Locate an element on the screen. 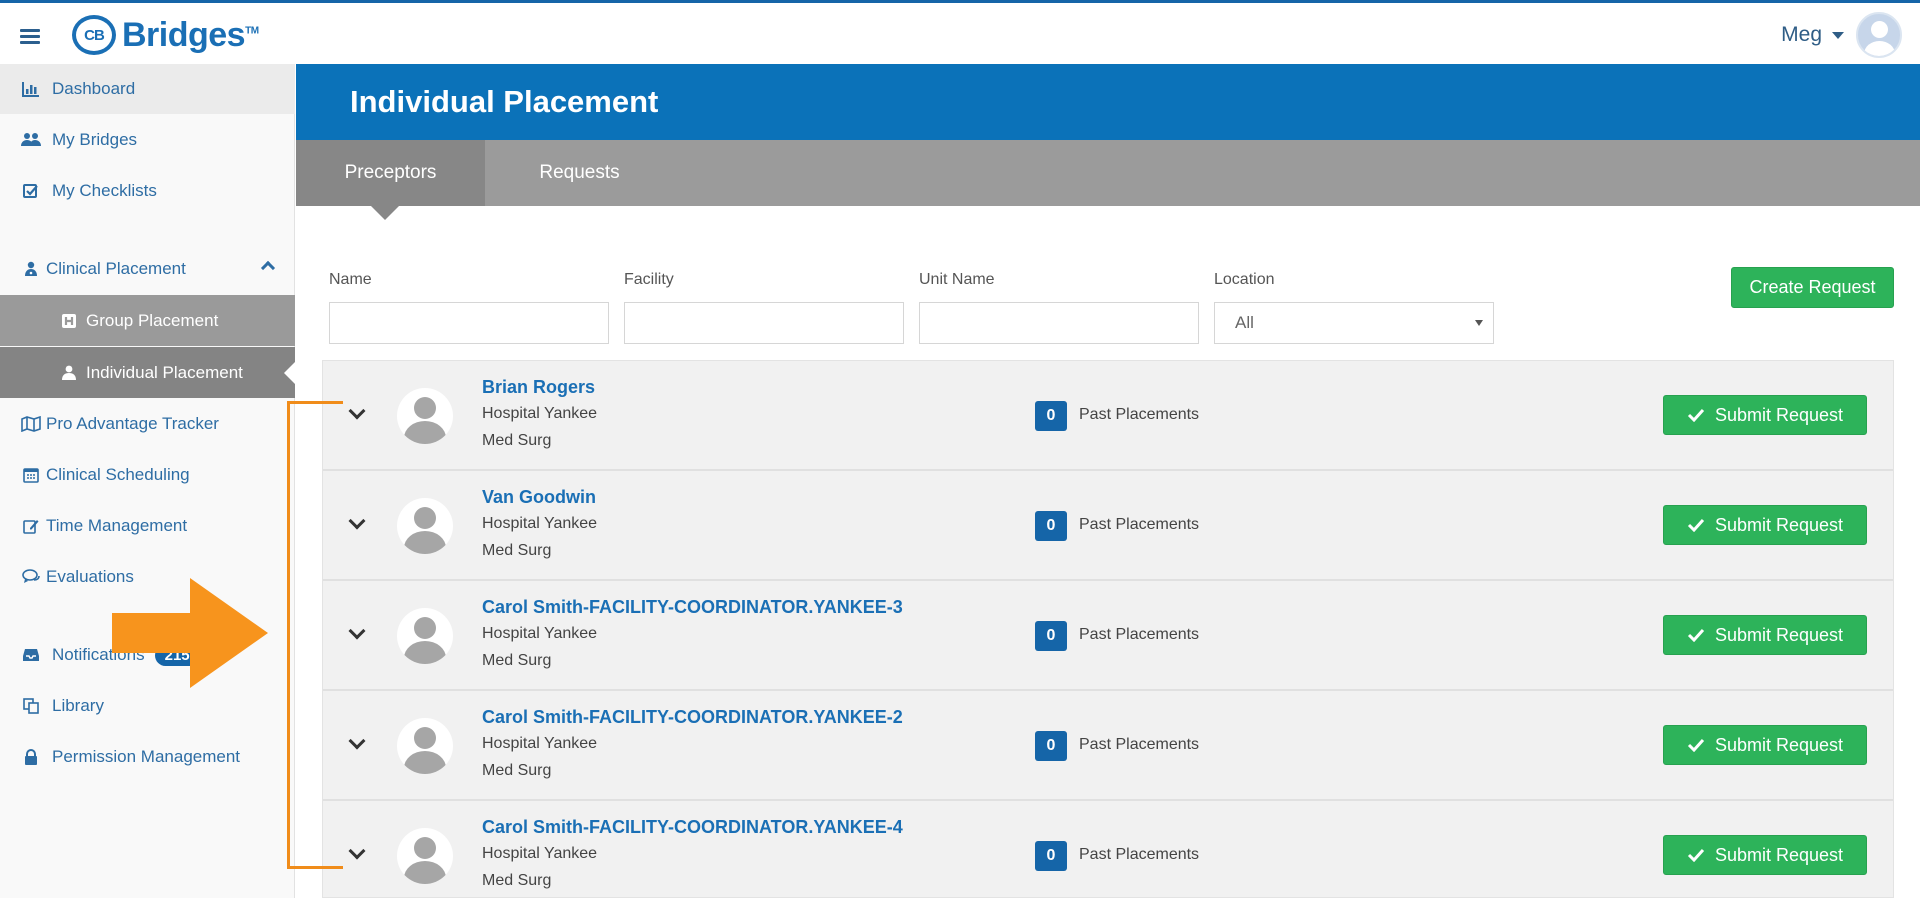 This screenshot has width=1920, height=898. sidebar-item-label: Clinical Scheduling is located at coordinates (118, 474).